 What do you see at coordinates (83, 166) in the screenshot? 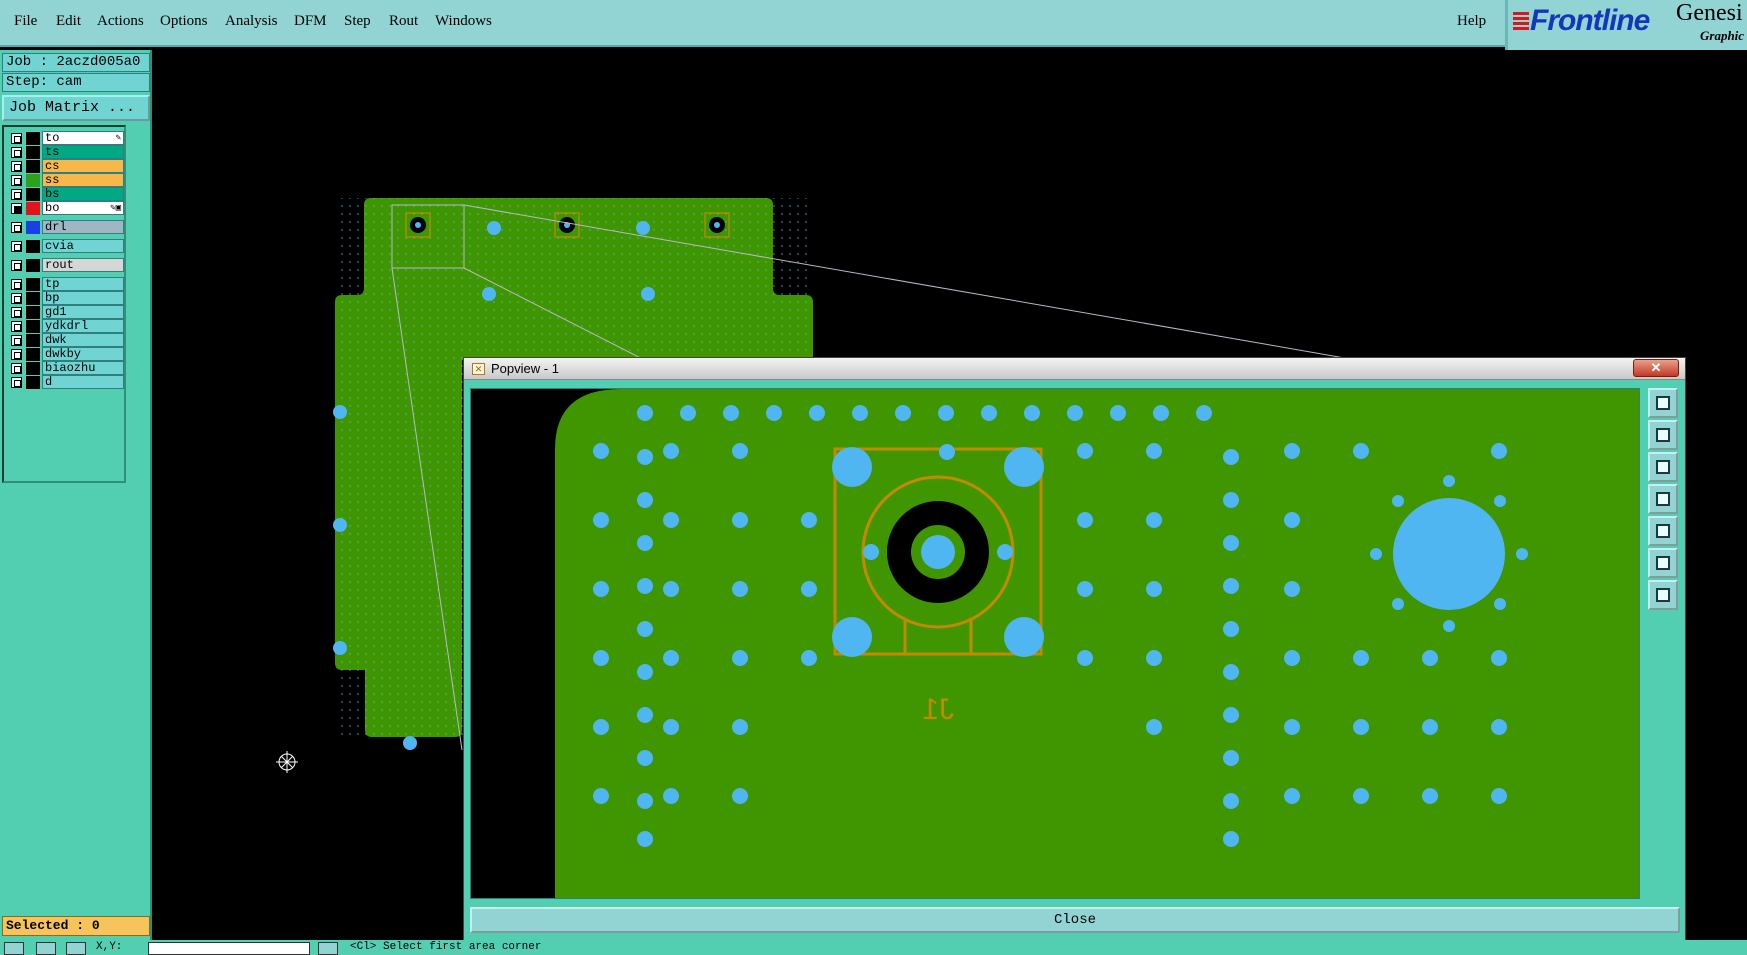
I see `layer-name: cs` at bounding box center [83, 166].